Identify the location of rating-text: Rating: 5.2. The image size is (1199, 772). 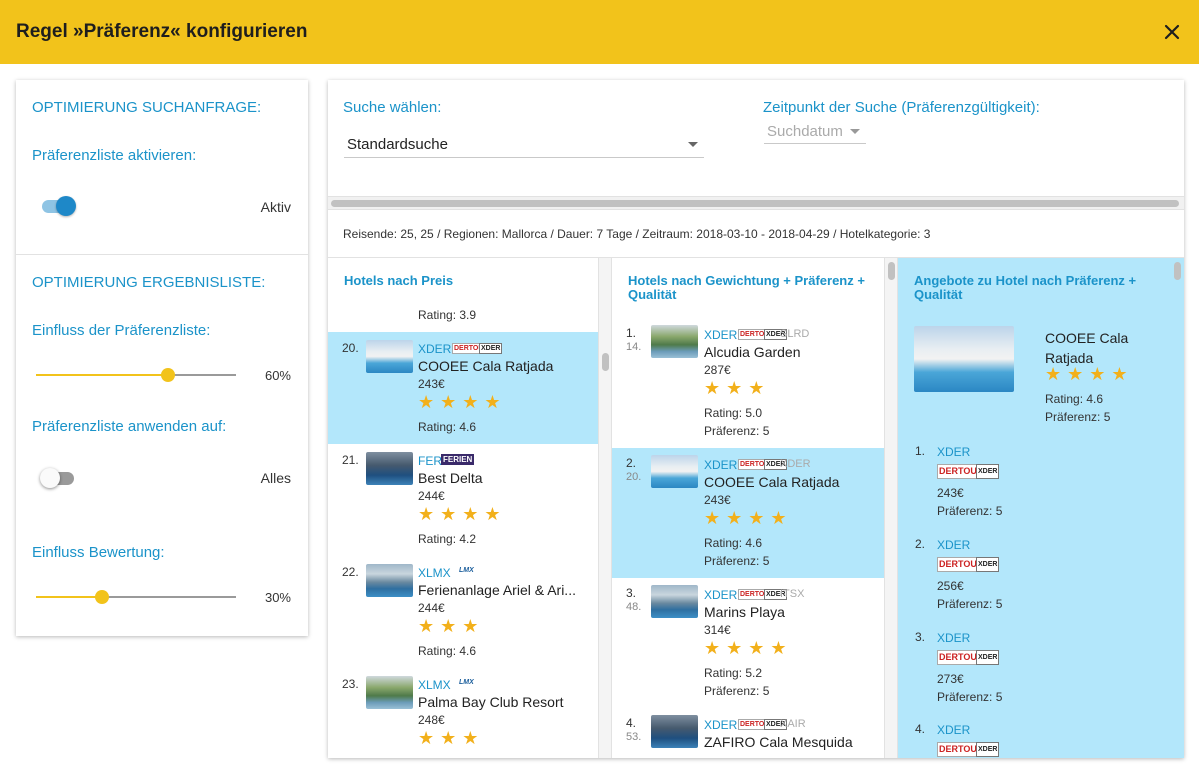
(733, 673).